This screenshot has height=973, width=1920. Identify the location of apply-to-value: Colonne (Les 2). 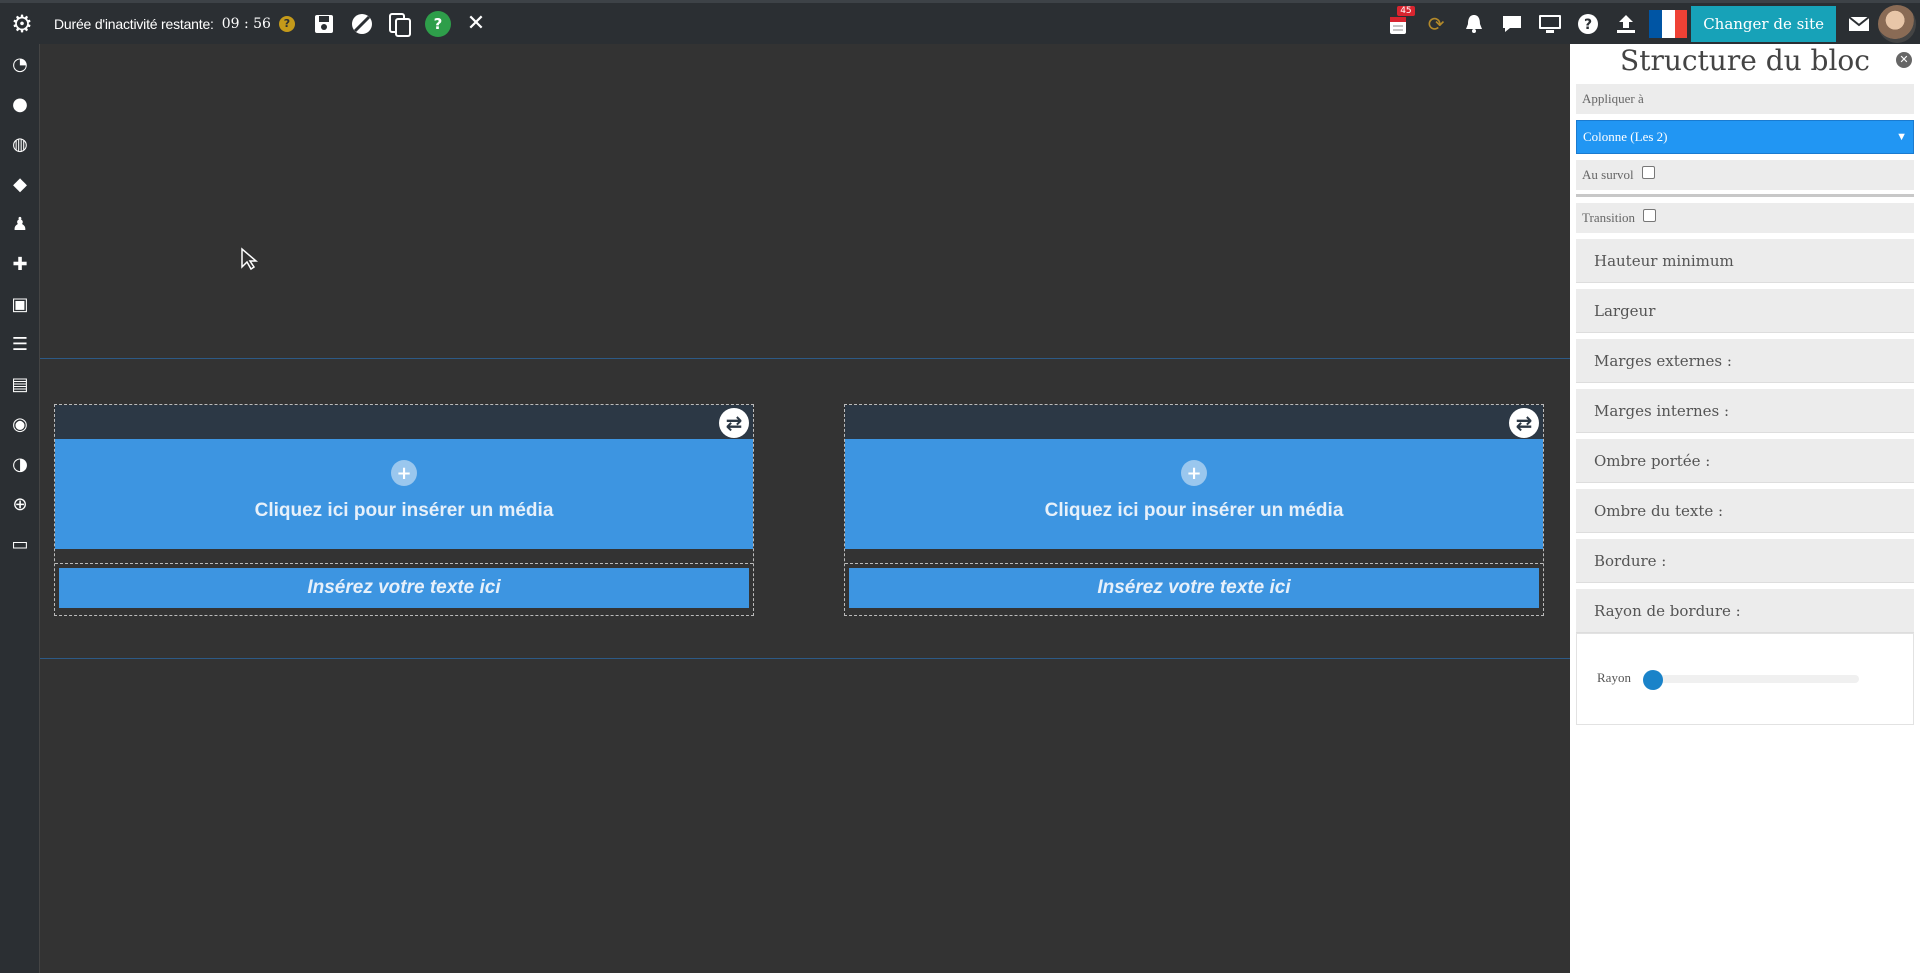
(1625, 136).